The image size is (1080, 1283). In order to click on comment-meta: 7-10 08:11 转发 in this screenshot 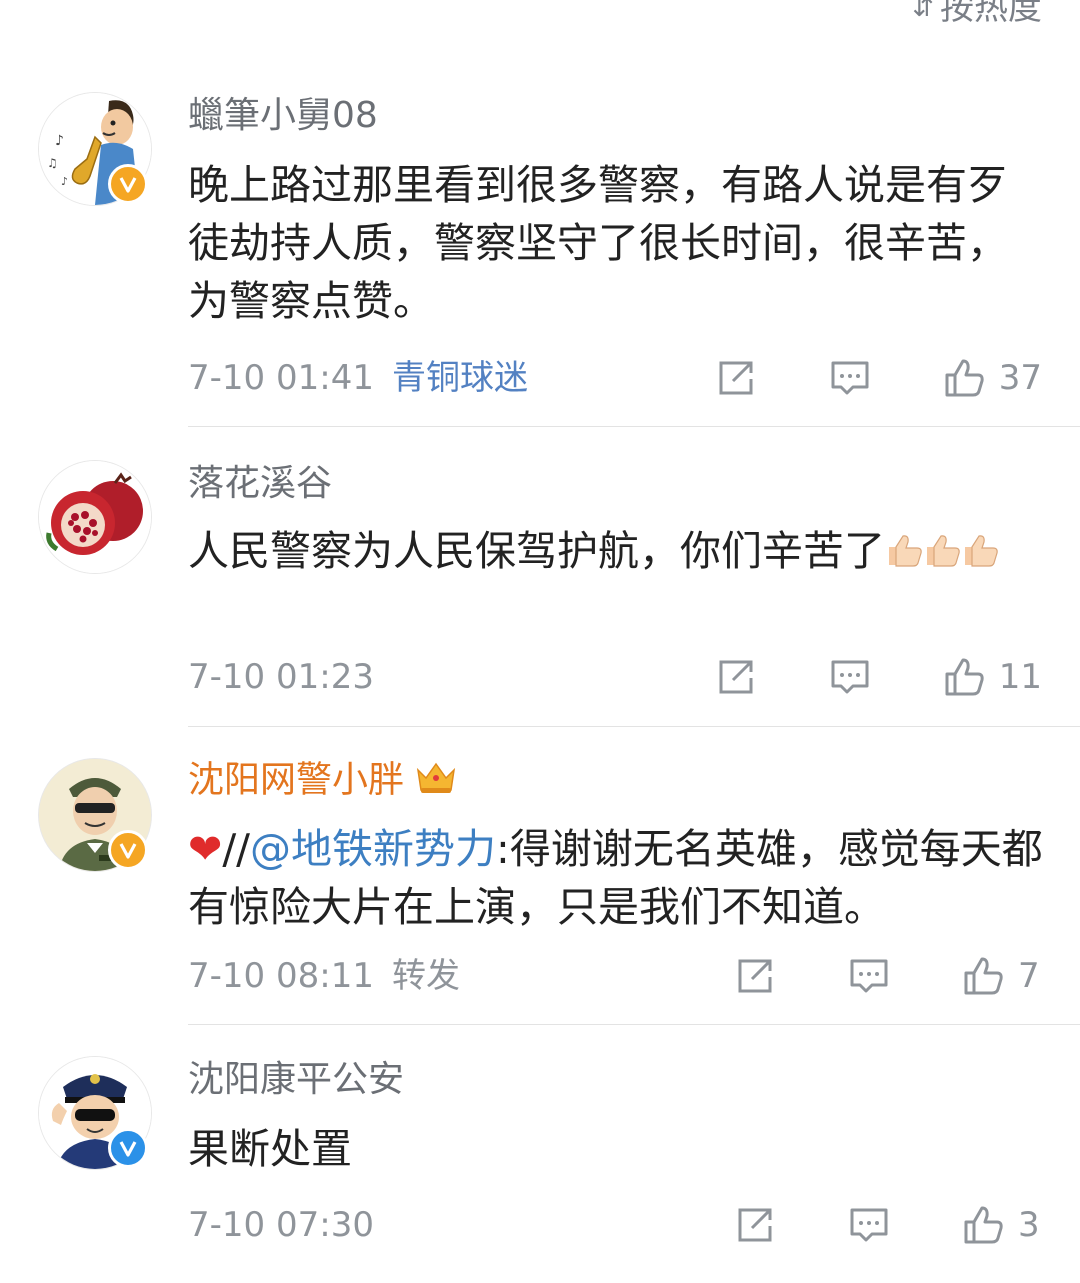, I will do `click(324, 976)`.